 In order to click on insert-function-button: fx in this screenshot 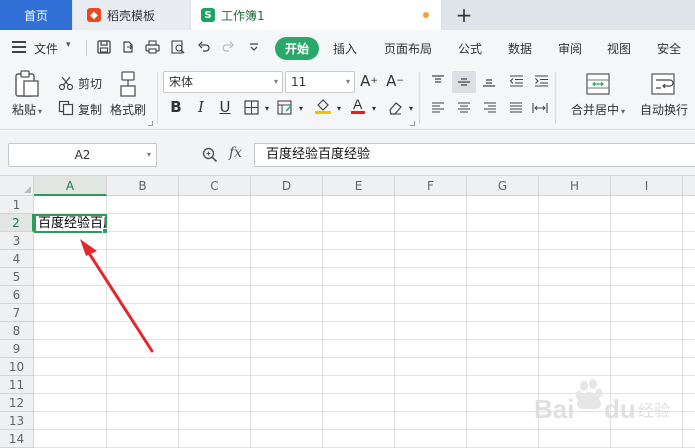, I will do `click(235, 153)`.